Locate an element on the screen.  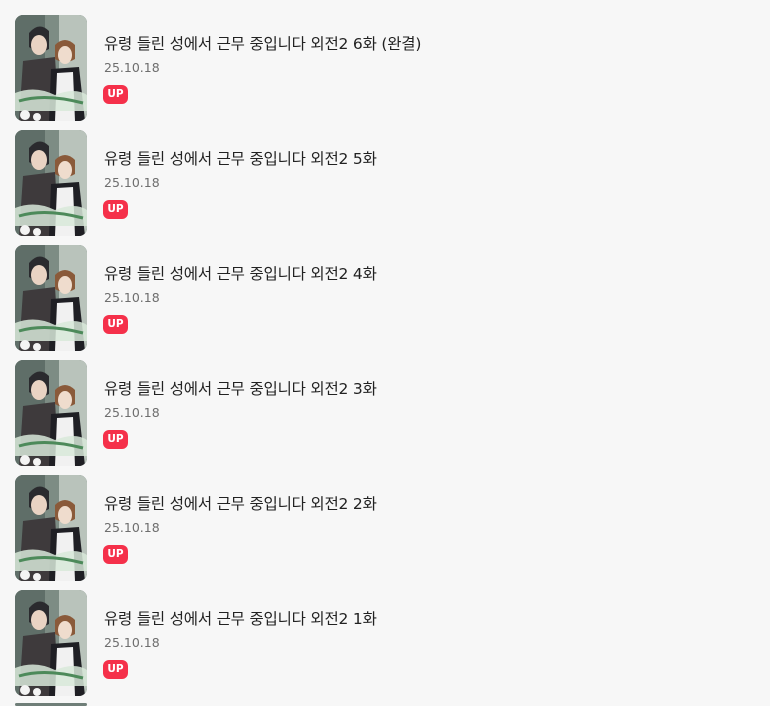
episode-title: 유령 들린 성에서 근무 중입니다 외전2 3화 is located at coordinates (240, 389).